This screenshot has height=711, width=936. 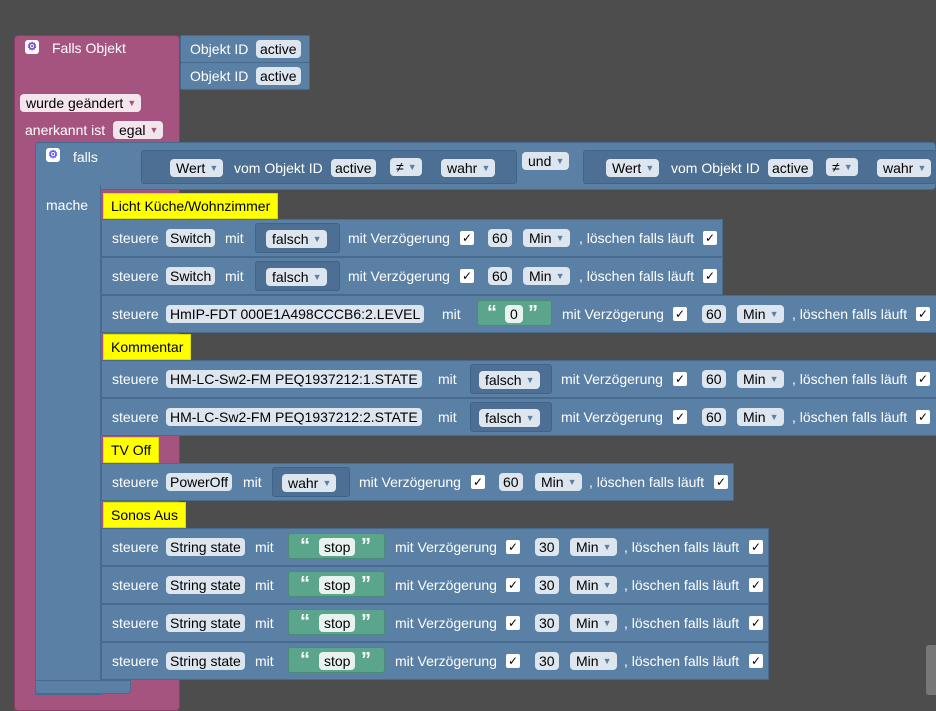 What do you see at coordinates (546, 161) in the screenshot?
I see `logic-operator-dropdown: und ▼` at bounding box center [546, 161].